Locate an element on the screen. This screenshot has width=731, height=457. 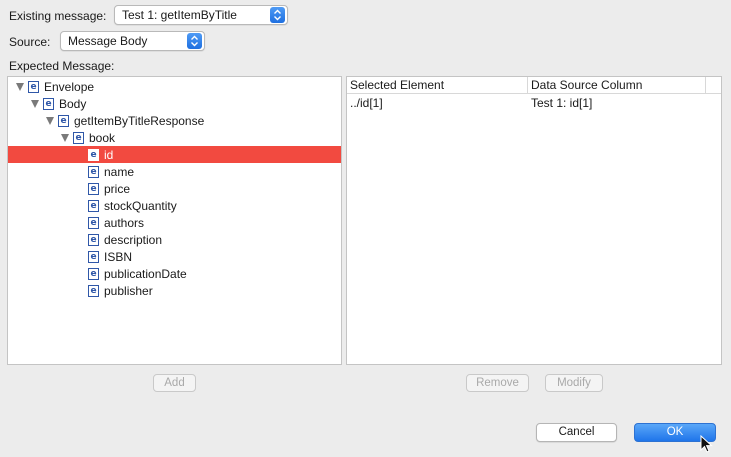
tree-node-label: description is located at coordinates (133, 239).